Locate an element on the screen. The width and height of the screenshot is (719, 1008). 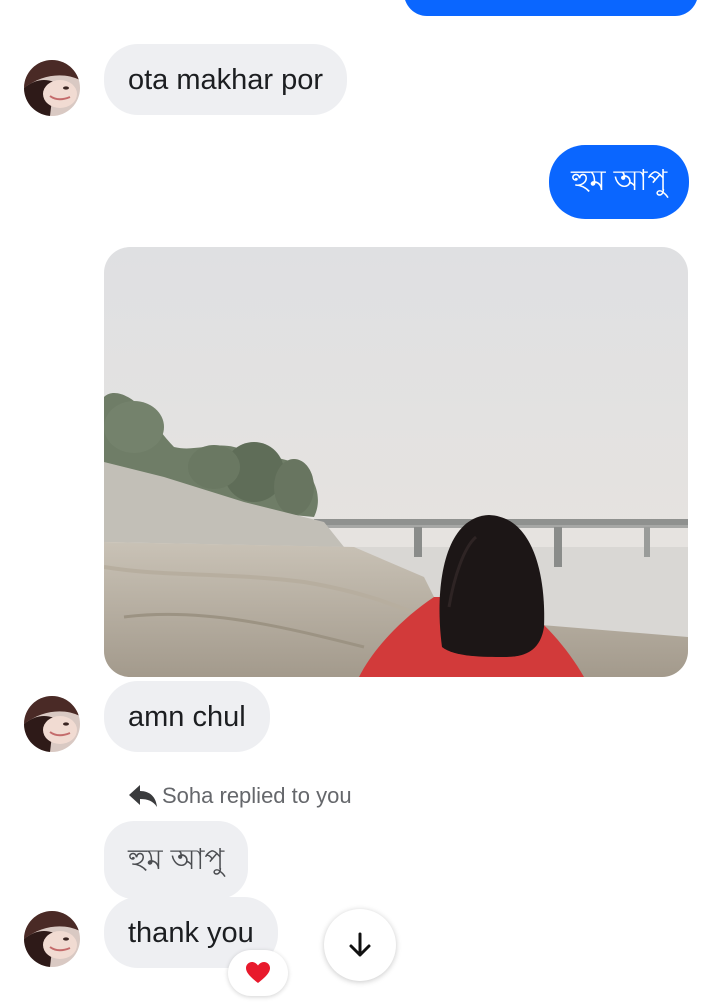
message-text: ota makhar por is located at coordinates (226, 79).